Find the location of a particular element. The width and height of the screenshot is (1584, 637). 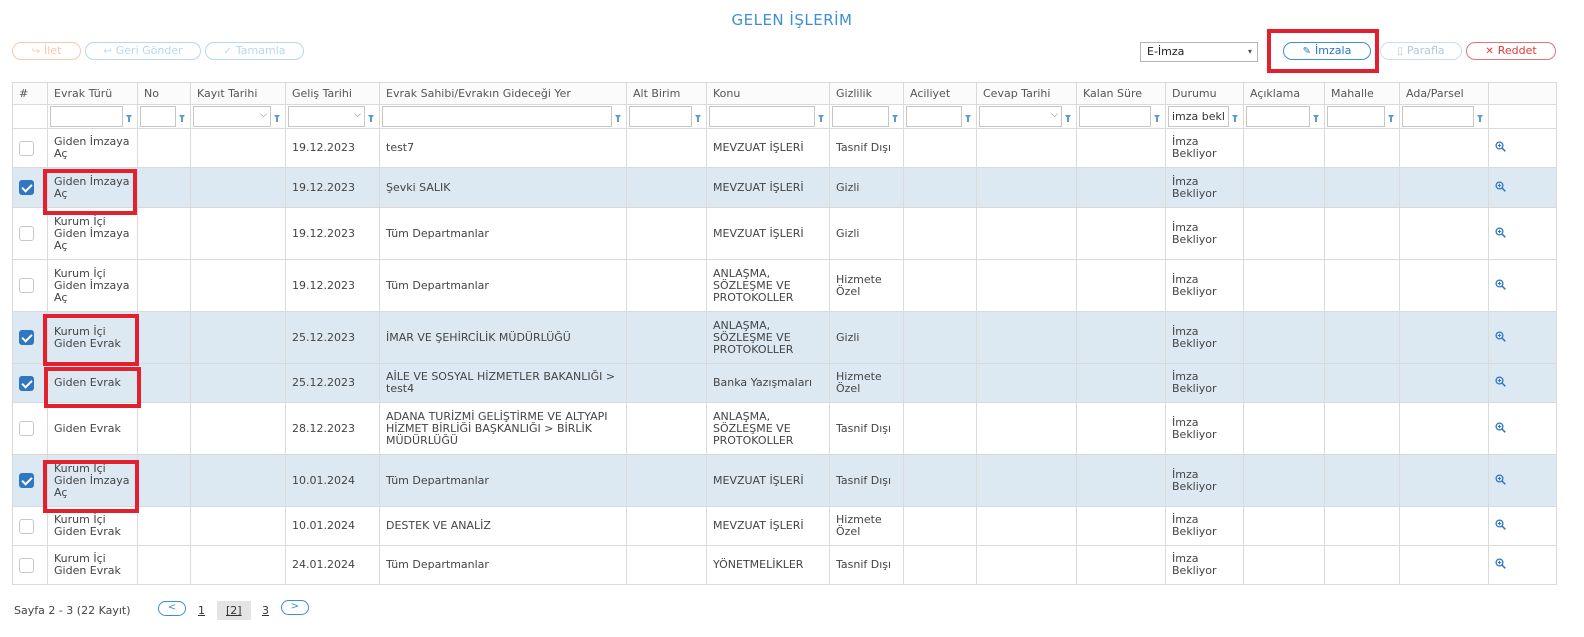

filter-aciliyet-input is located at coordinates (934, 116).